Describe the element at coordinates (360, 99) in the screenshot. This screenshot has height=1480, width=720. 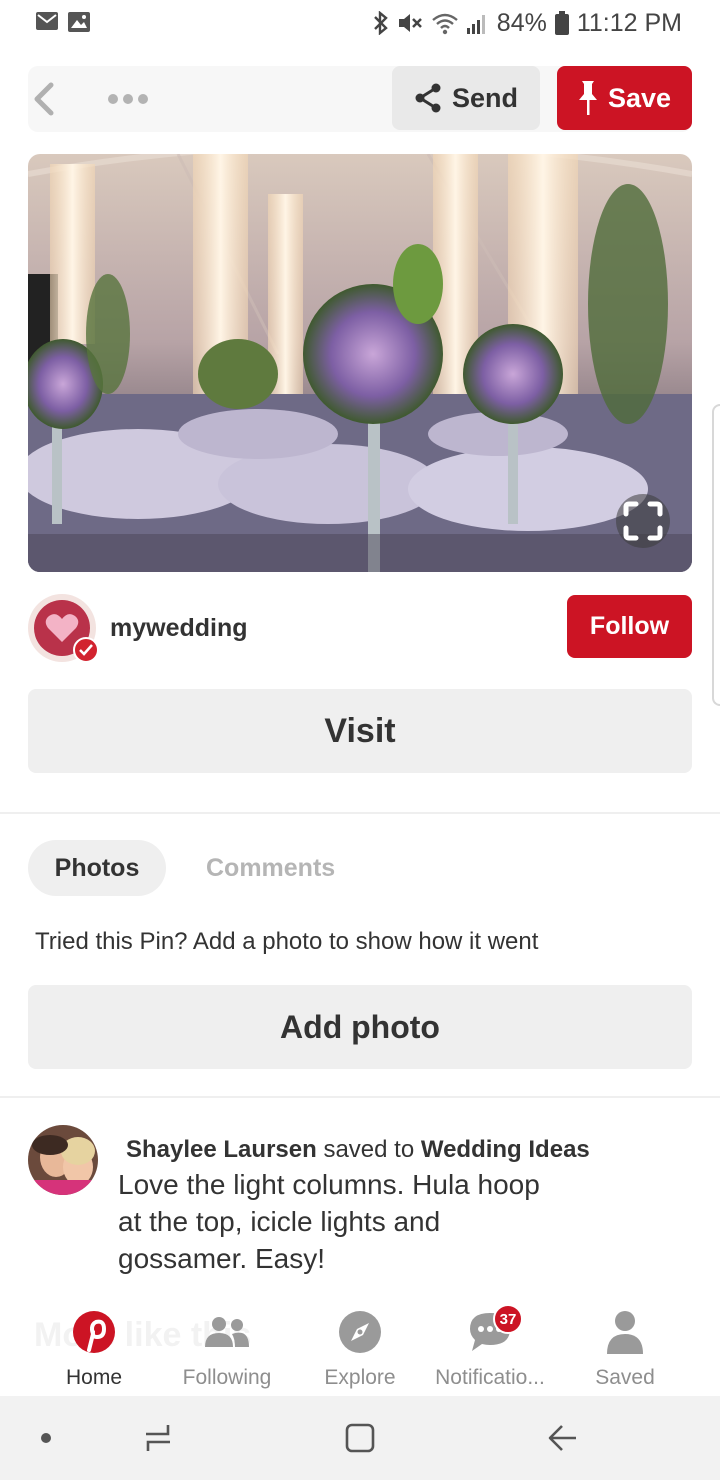
I see `pin-action-bar: Send Save` at that location.